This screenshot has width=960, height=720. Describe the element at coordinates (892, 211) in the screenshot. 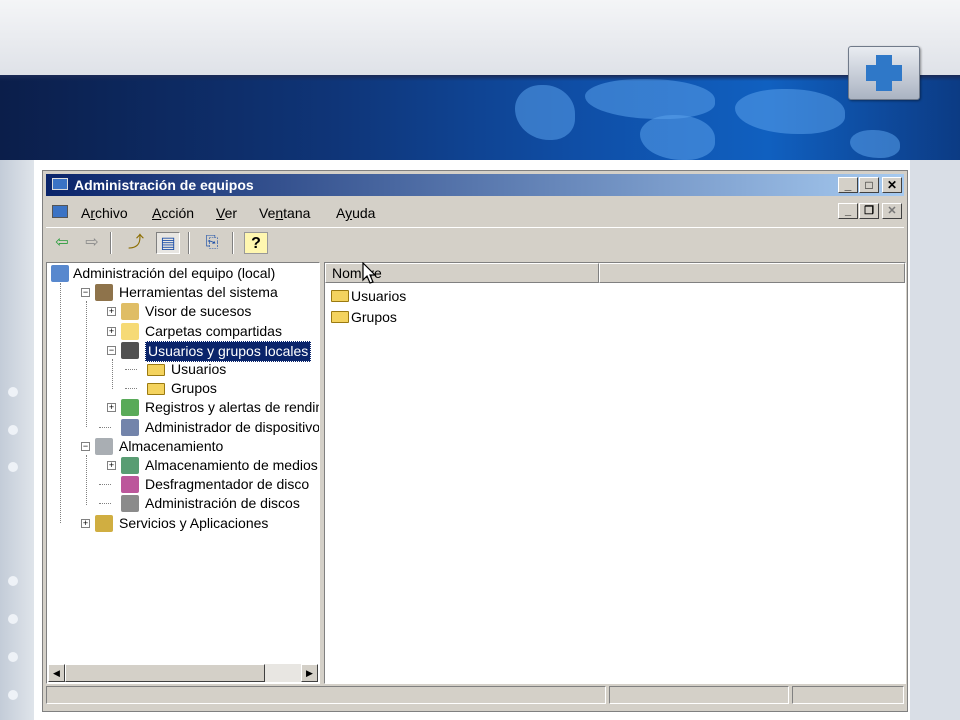

I see `mdi-close-button: ✕` at that location.